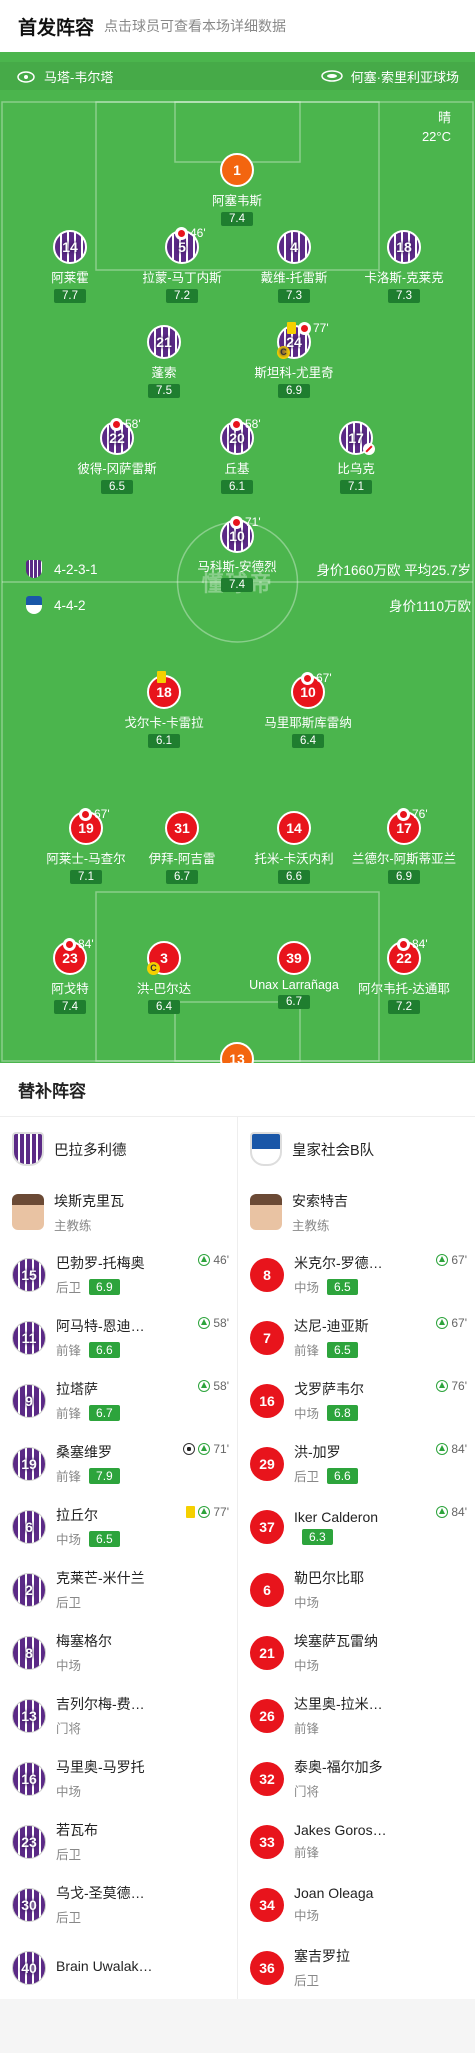 Image resolution: width=475 pixels, height=2053 pixels. Describe the element at coordinates (164, 362) in the screenshot. I see `home-player: 21 蓬索 7.5` at that location.